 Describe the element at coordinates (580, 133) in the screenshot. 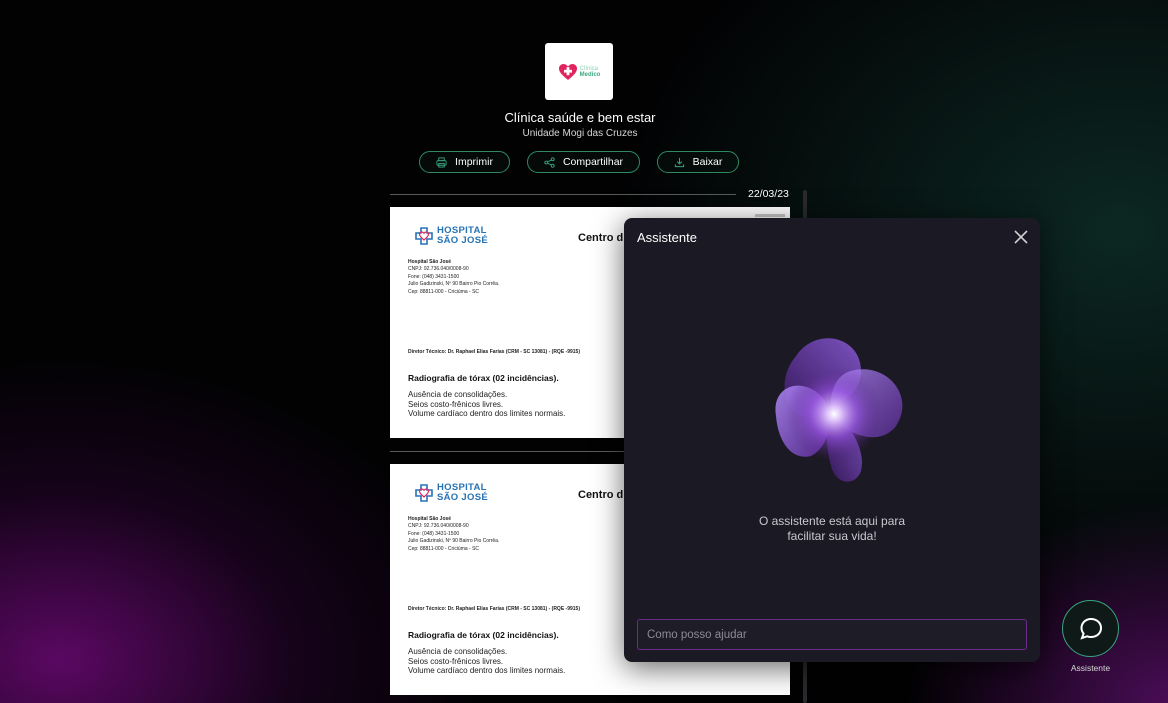

I see `clinic-unit: Unidade Mogi das Cruzes` at that location.